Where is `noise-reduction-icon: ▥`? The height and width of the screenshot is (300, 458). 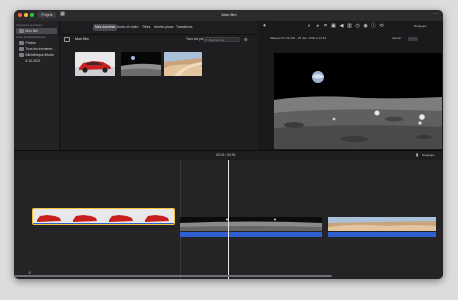 noise-reduction-icon: ▥ is located at coordinates (349, 26).